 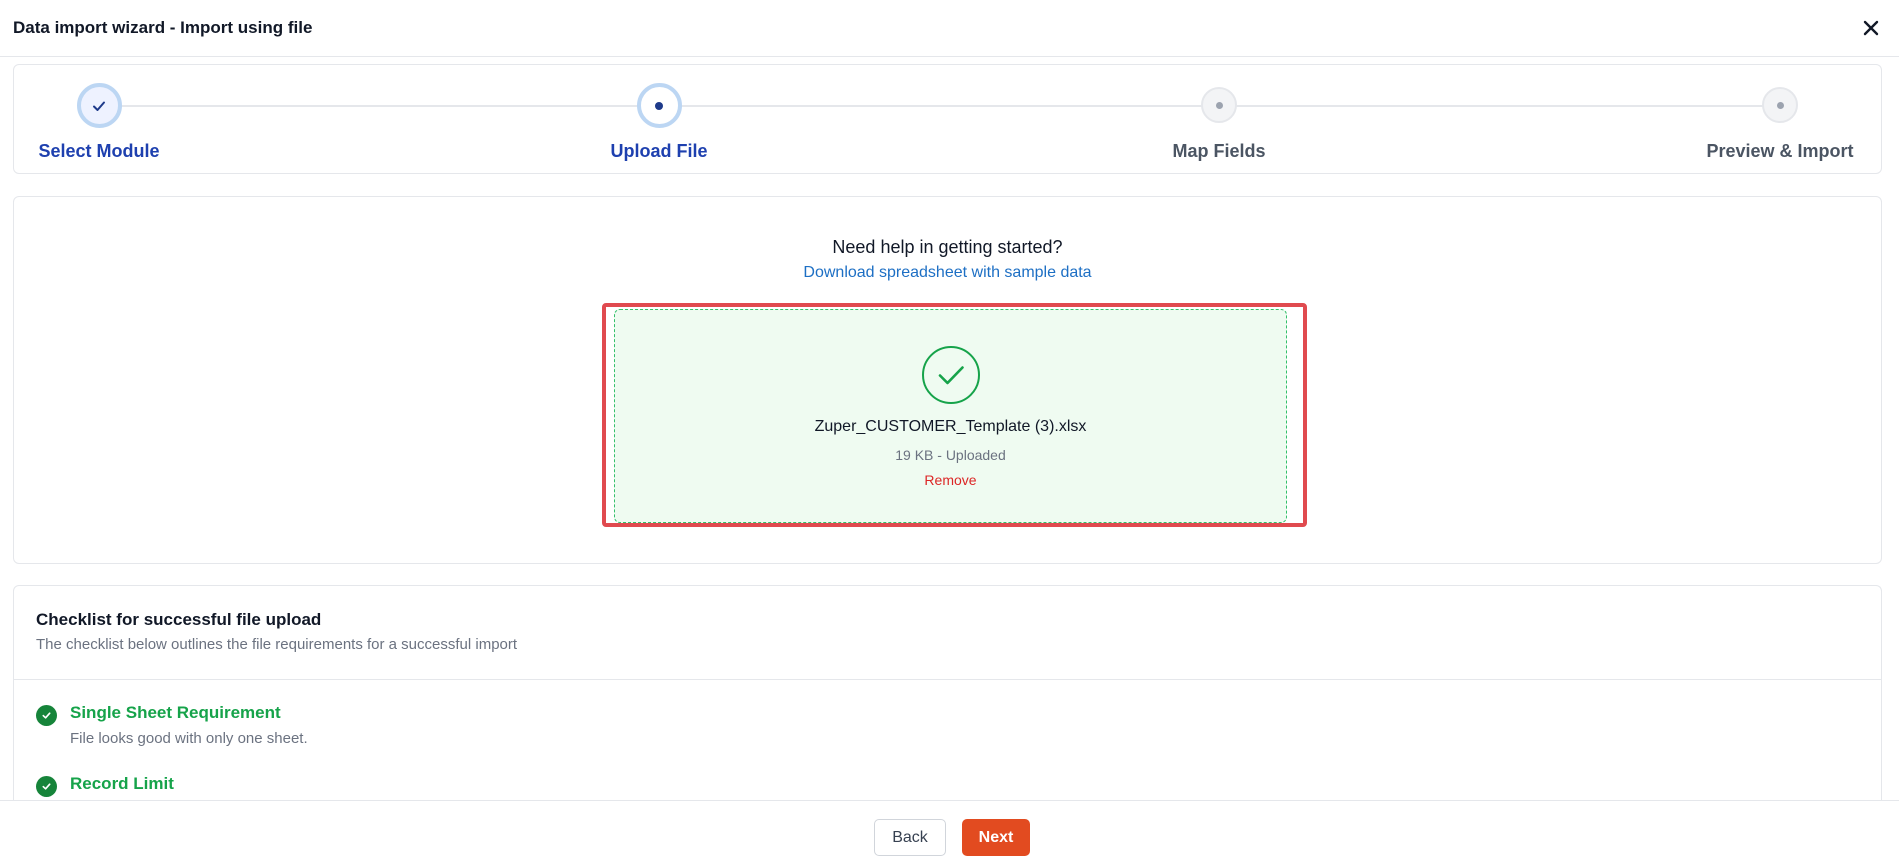 What do you see at coordinates (950, 480) in the screenshot?
I see `remove-file-link: Remove` at bounding box center [950, 480].